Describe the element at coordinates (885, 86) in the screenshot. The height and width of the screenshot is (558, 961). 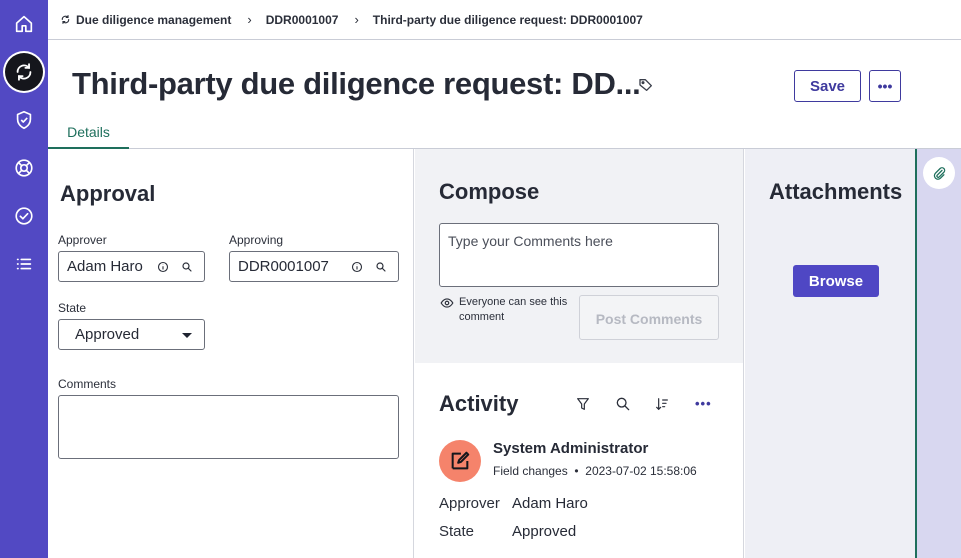
I see `more-options-button: •••` at that location.